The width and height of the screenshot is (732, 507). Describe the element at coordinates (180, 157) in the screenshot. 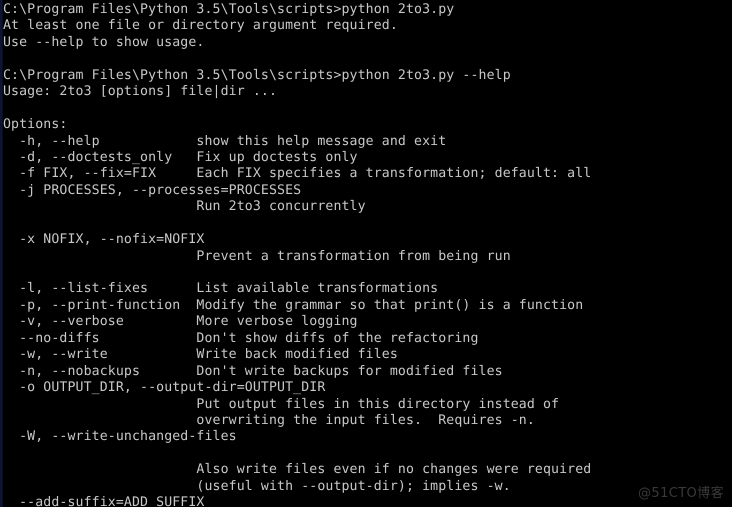

I see `terminal-line: -d, --doctests_only Fix up doctests only` at that location.